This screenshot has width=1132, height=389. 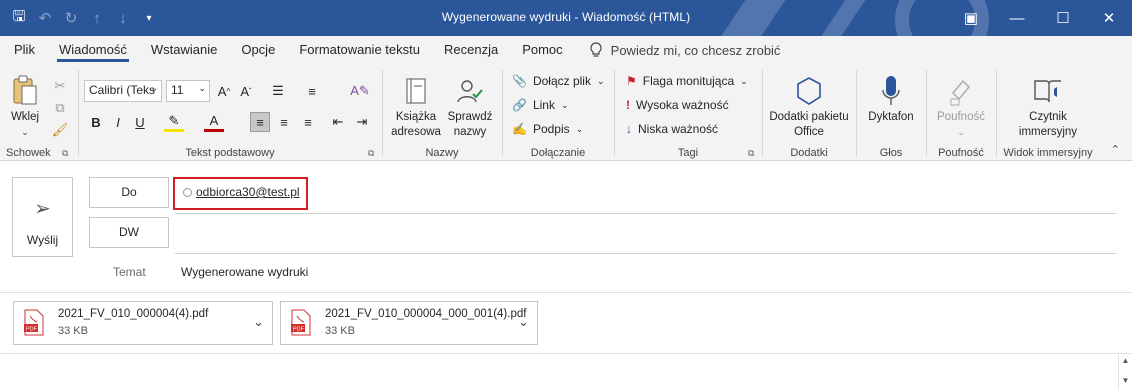 I want to click on link-button: 🔗 Link ⌄, so click(x=540, y=105).